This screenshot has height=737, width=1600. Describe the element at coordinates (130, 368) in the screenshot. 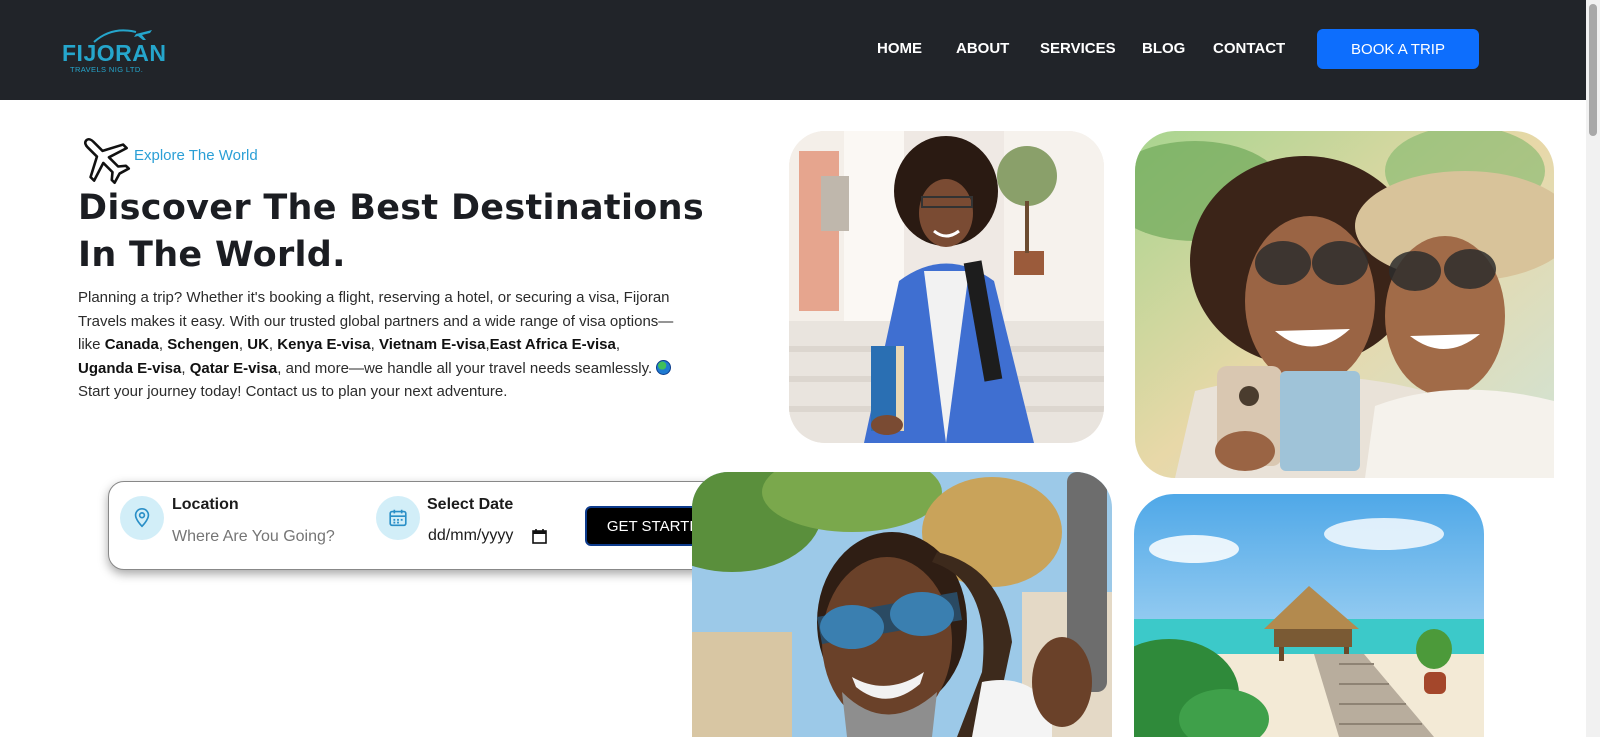

I see `visa-uganda: Uganda E-visa` at that location.